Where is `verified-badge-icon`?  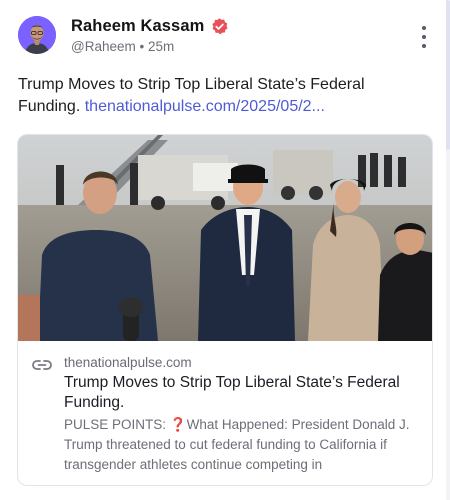 verified-badge-icon is located at coordinates (219, 26).